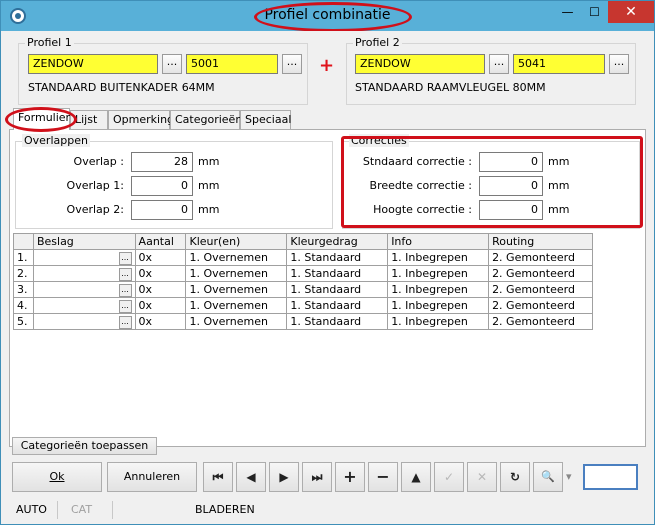 The height and width of the screenshot is (525, 655). I want to click on breedte-correctie-input: 0, so click(511, 186).